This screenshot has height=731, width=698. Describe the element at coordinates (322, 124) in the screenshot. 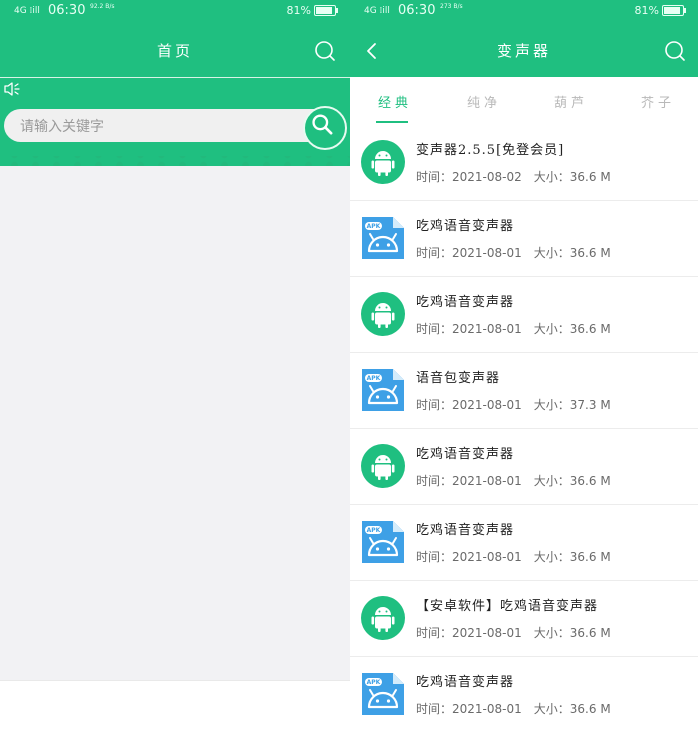

I see `magnifier-icon` at that location.